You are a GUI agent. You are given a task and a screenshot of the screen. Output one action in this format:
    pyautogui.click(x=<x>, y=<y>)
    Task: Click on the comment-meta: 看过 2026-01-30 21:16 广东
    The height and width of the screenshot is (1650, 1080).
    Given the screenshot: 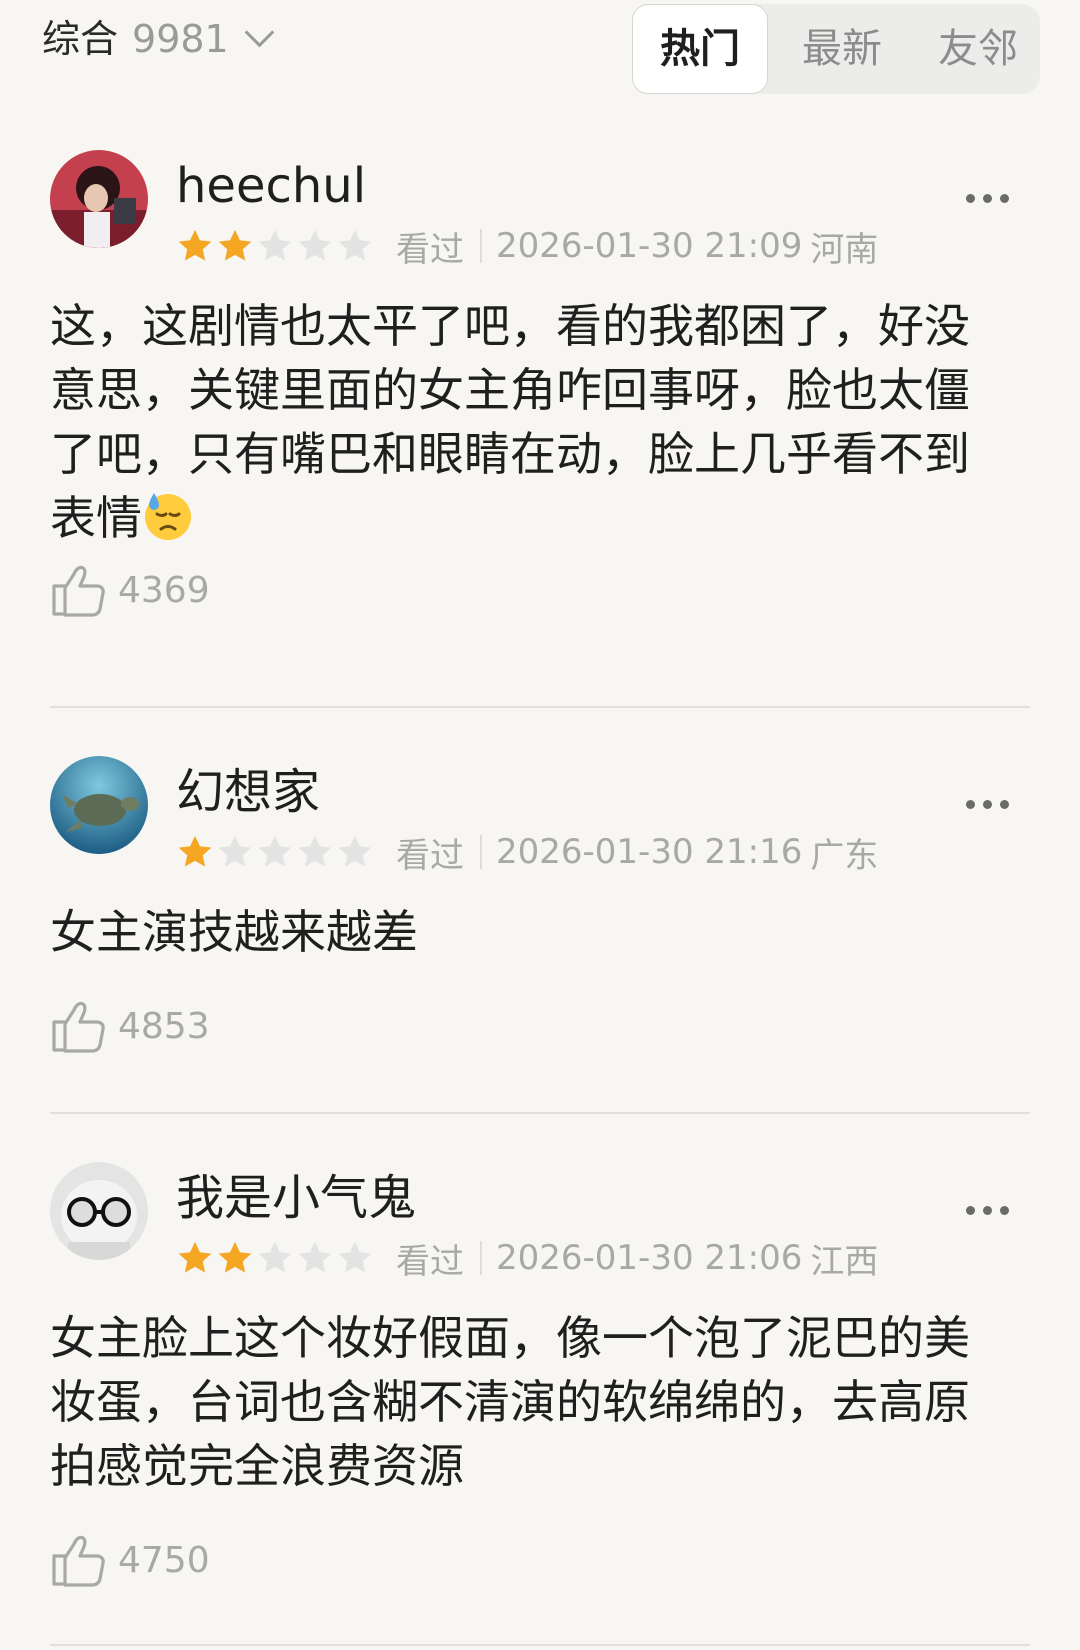 What is the action you would take?
    pyautogui.click(x=527, y=852)
    